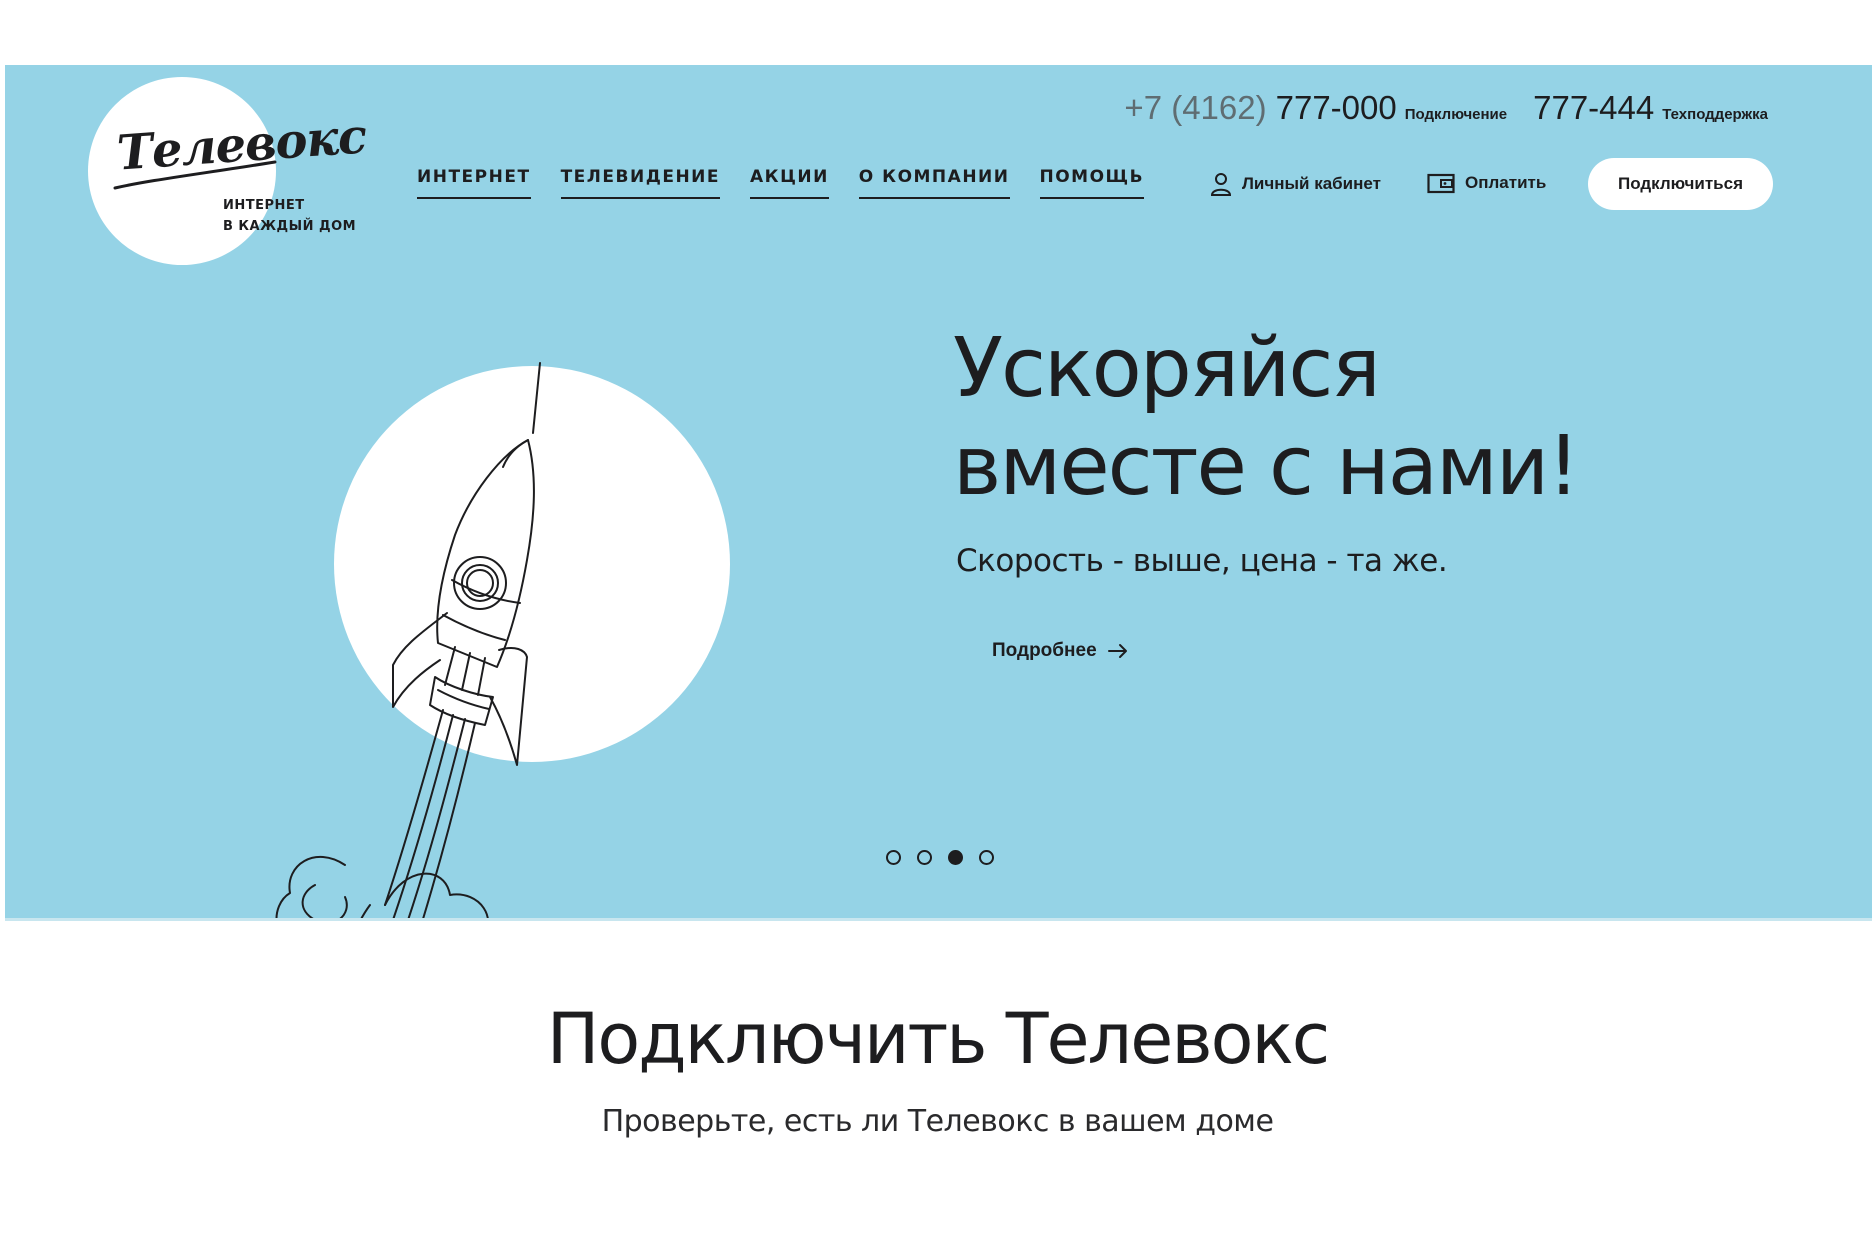 Image resolution: width=1875 pixels, height=1250 pixels. I want to click on hero-subtitle: Скорость - выше, цена - та же., so click(1202, 561).